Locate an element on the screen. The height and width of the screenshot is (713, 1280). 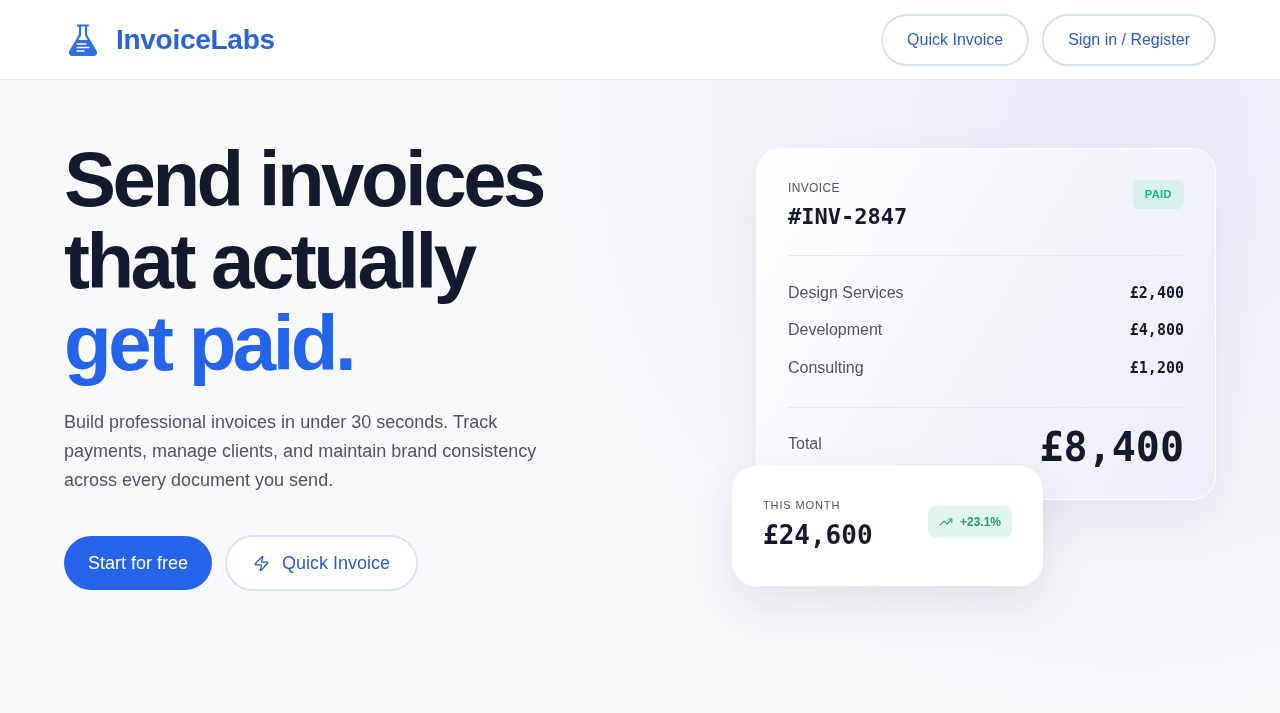
lightning-icon is located at coordinates (262, 563).